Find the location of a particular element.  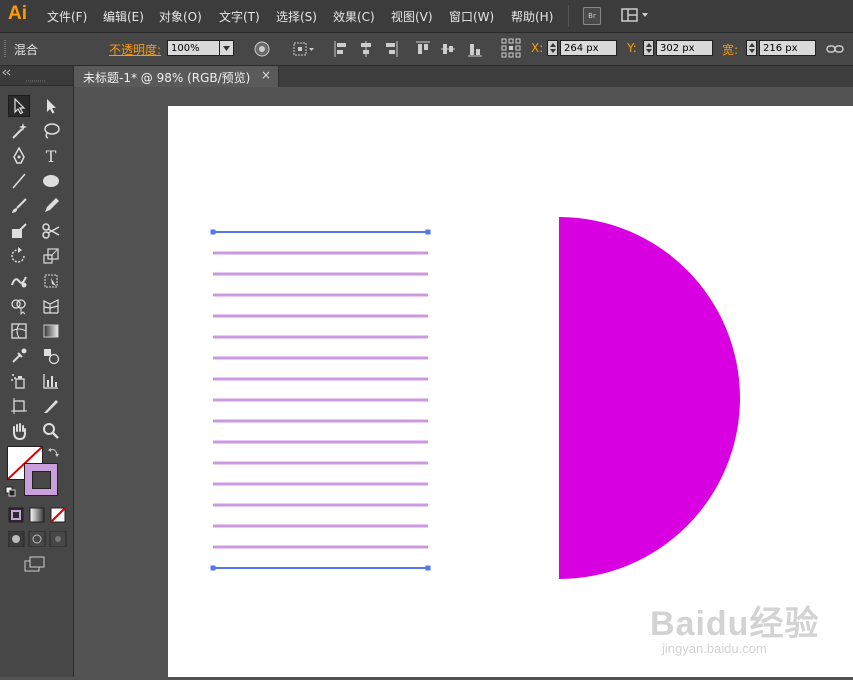

grip-icon is located at coordinates (5, 49).